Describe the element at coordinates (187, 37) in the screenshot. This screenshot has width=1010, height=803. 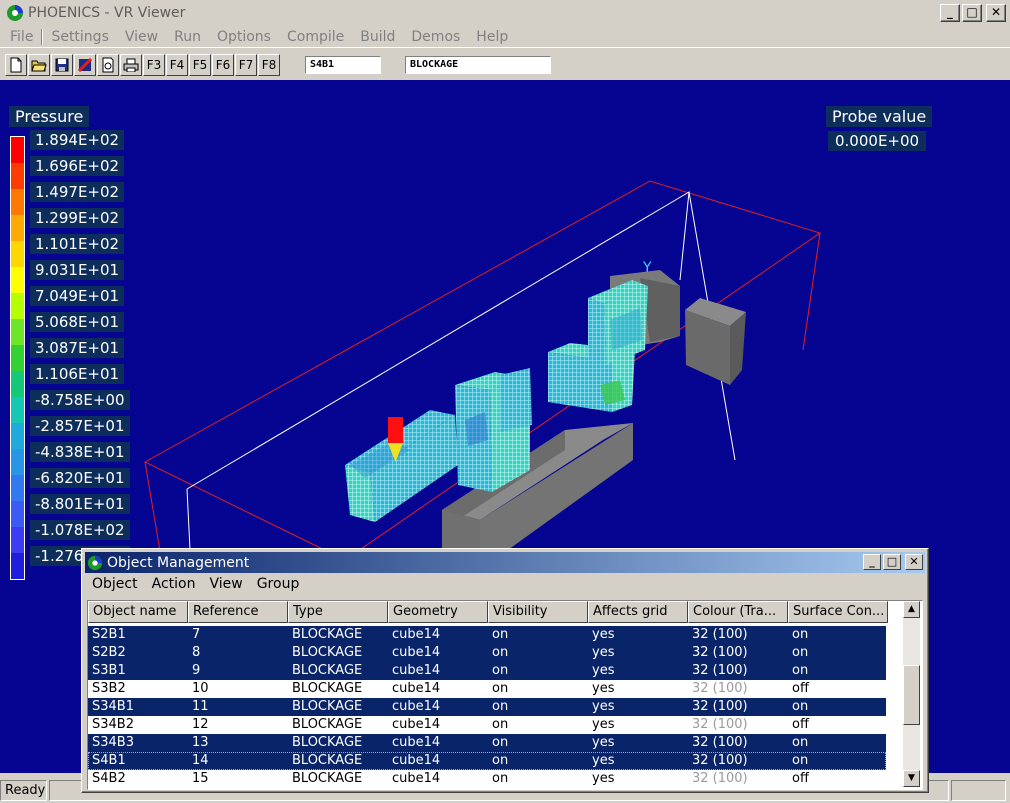
I see `menu-run: Run` at that location.